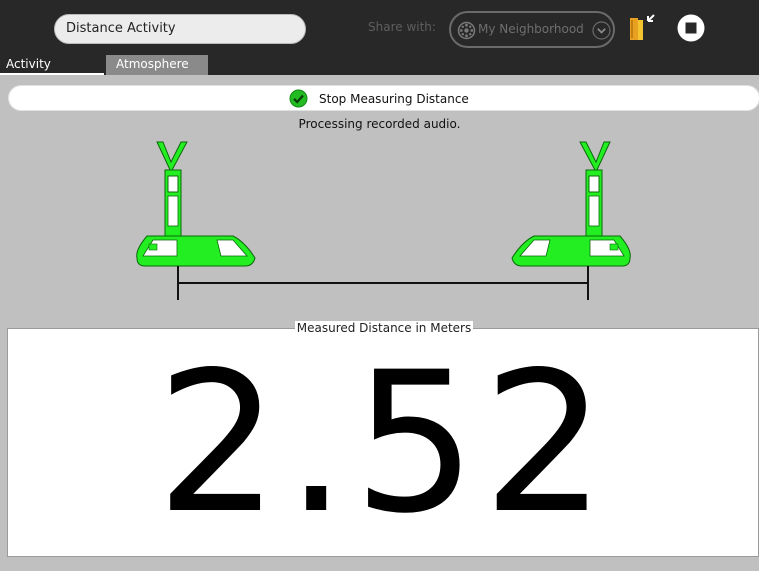 The width and height of the screenshot is (759, 571). What do you see at coordinates (402, 27) in the screenshot?
I see `share-with-label: Share with:` at bounding box center [402, 27].